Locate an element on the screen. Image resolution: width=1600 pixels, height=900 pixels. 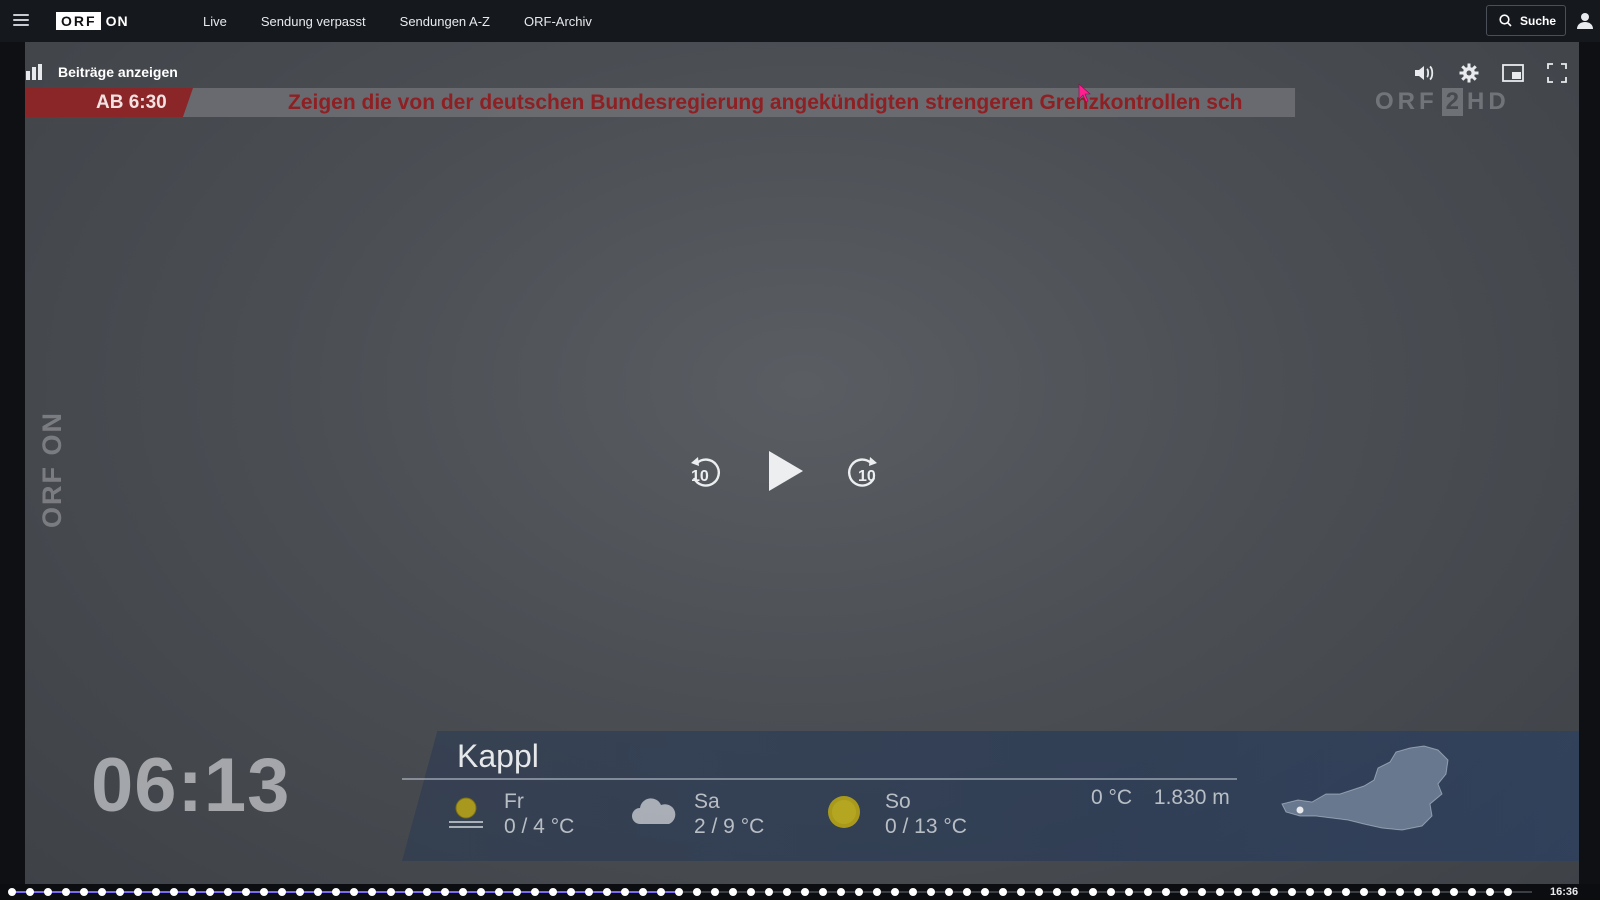
nav-sendungen-a-z: Sendungen A-Z is located at coordinates (445, 21).